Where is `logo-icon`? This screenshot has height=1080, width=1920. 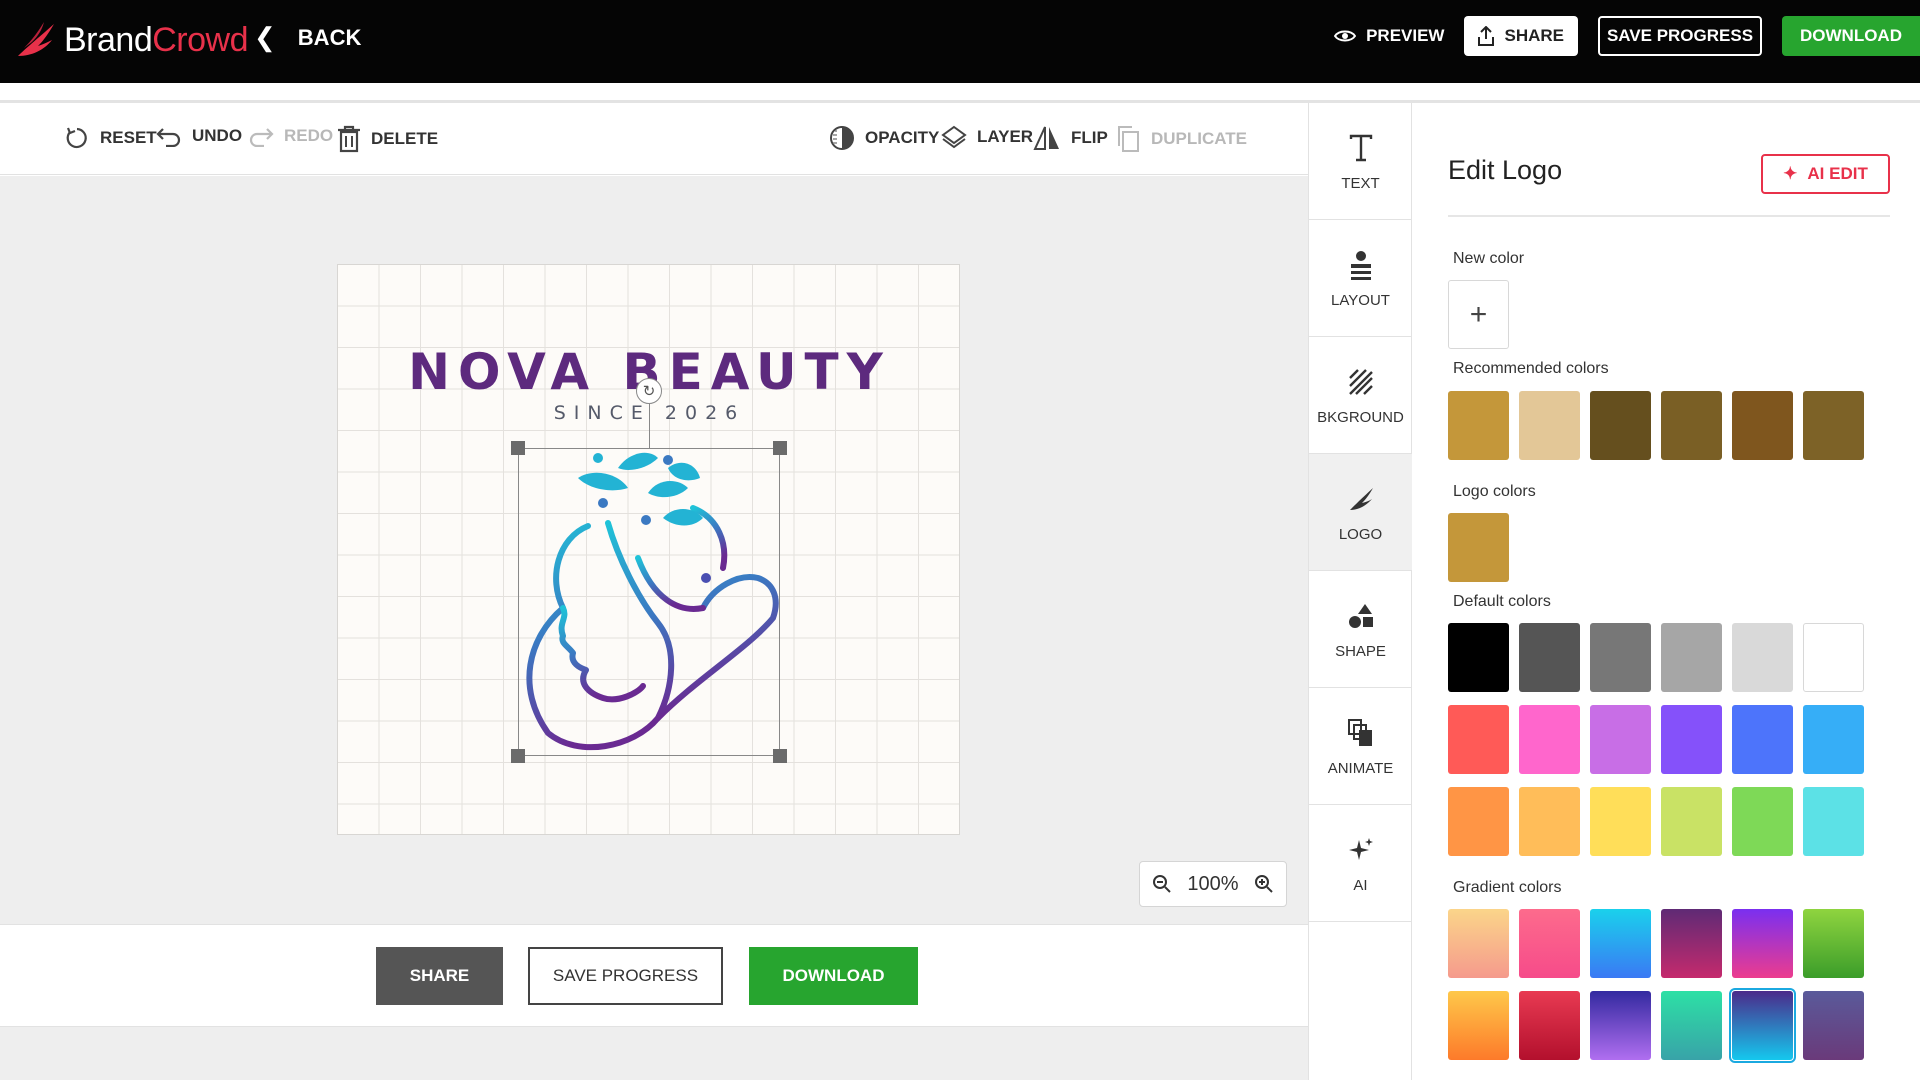
logo-icon is located at coordinates (1361, 498).